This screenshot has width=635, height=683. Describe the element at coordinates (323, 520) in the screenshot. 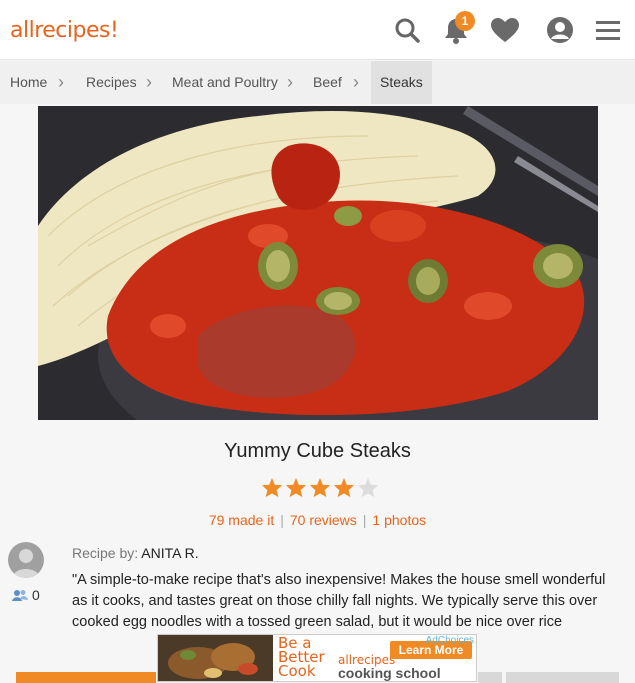

I see `reviews-link: 70 reviews` at that location.